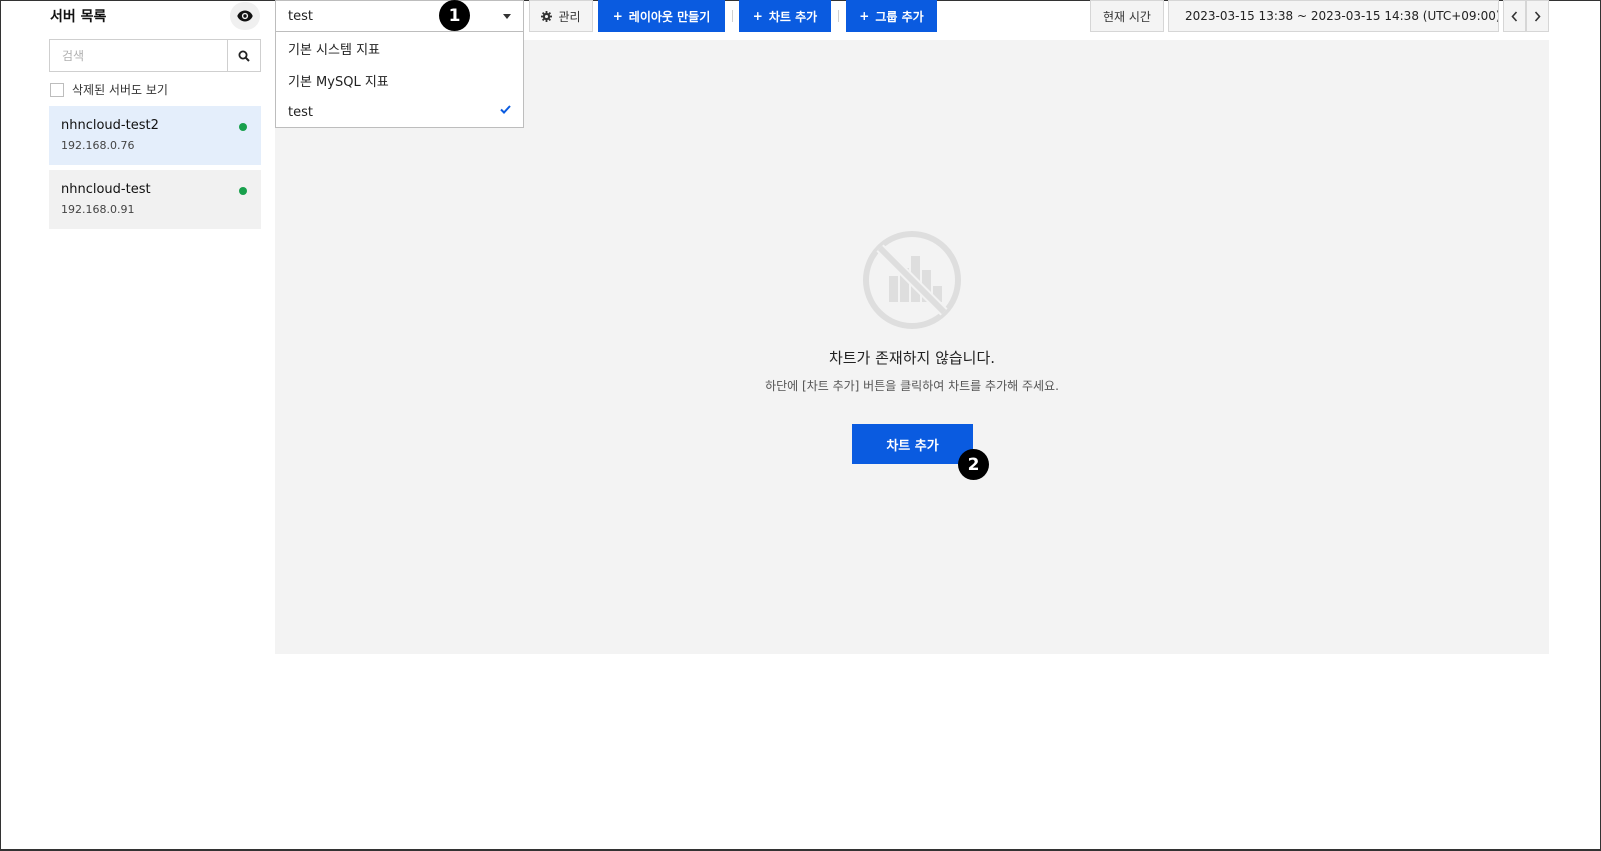 This screenshot has height=851, width=1601. Describe the element at coordinates (110, 125) in the screenshot. I see `server-name: nhncloud-test2` at that location.